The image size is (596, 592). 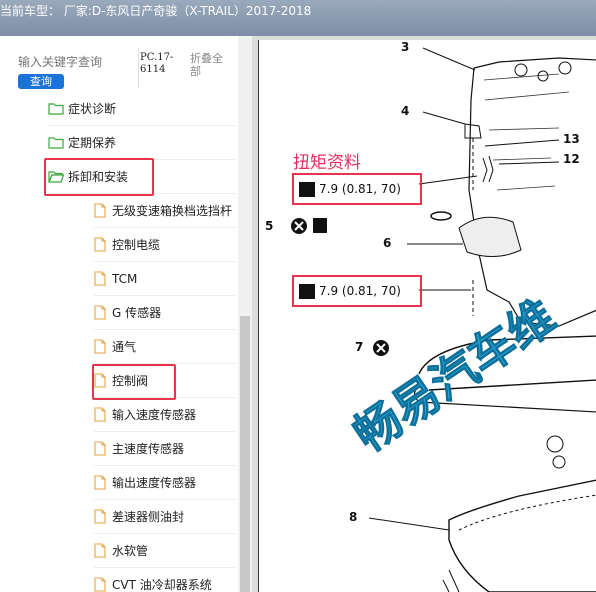 I want to click on tree-item: 主速度传感器, so click(x=165, y=449).